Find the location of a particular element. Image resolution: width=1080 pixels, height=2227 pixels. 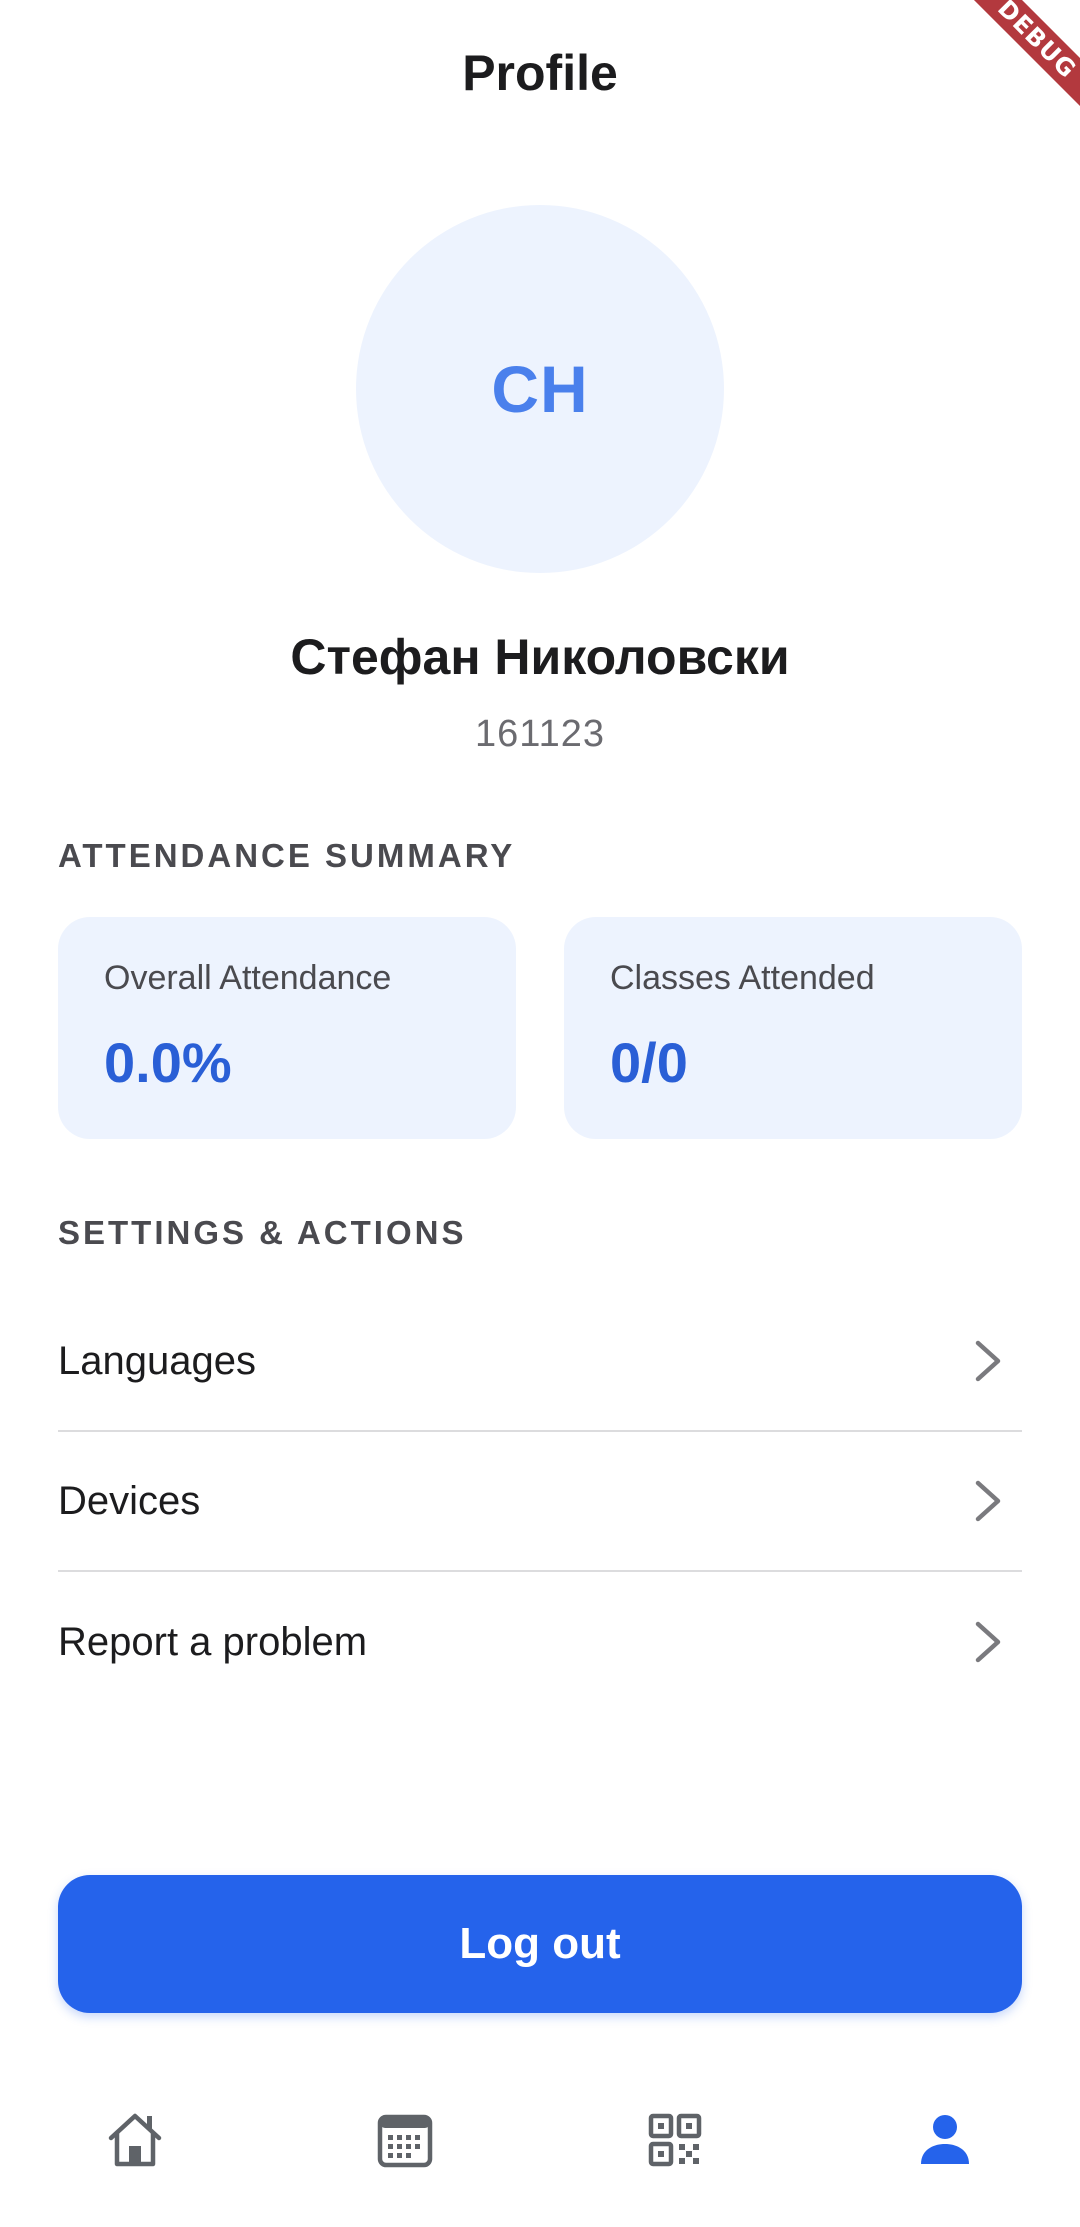

nav-item-calendar is located at coordinates (405, 2140).